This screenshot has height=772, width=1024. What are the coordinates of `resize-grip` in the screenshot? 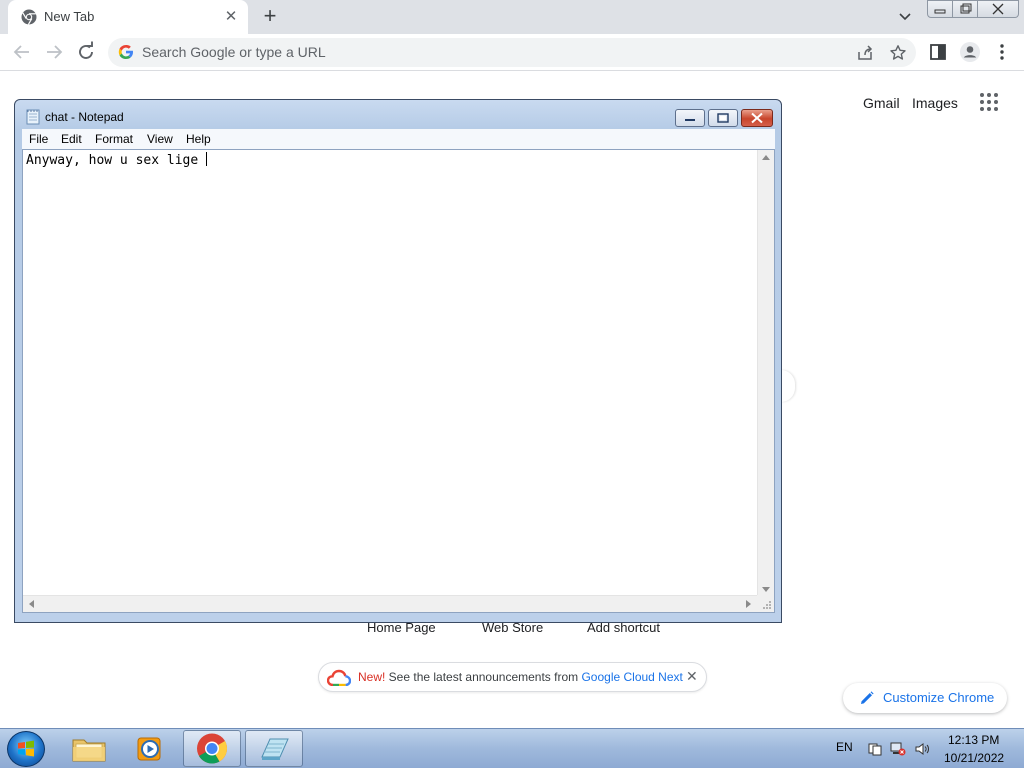 It's located at (765, 603).